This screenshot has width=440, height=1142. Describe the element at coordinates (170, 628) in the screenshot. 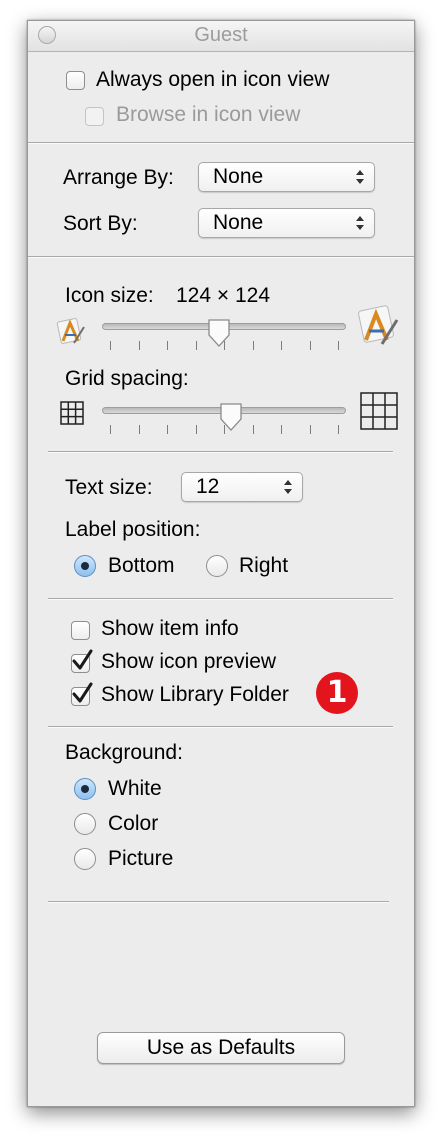

I see `show-item-info-label: Show item info` at that location.